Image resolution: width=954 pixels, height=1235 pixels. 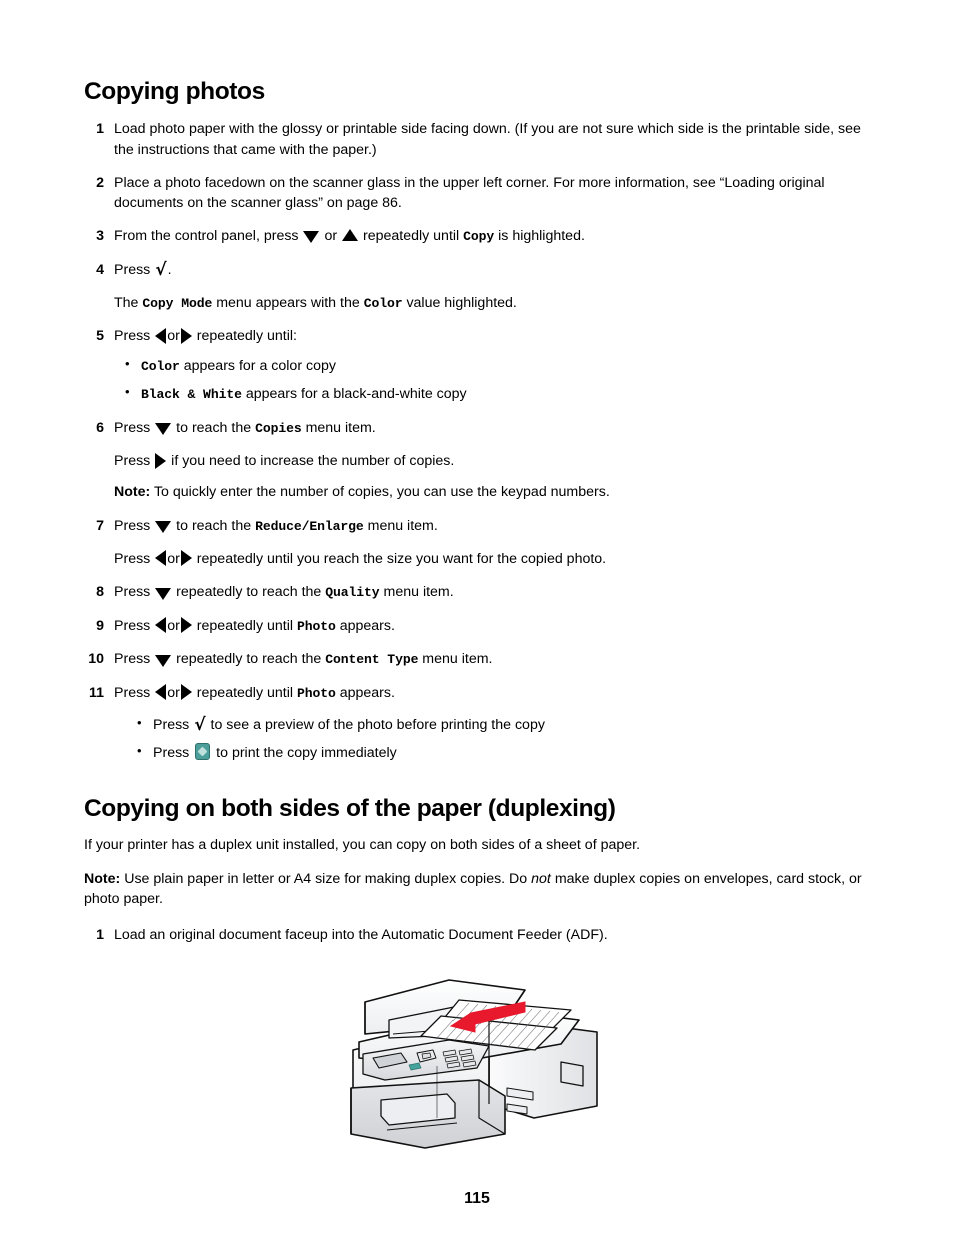 I want to click on step-number: 3, so click(x=100, y=236).